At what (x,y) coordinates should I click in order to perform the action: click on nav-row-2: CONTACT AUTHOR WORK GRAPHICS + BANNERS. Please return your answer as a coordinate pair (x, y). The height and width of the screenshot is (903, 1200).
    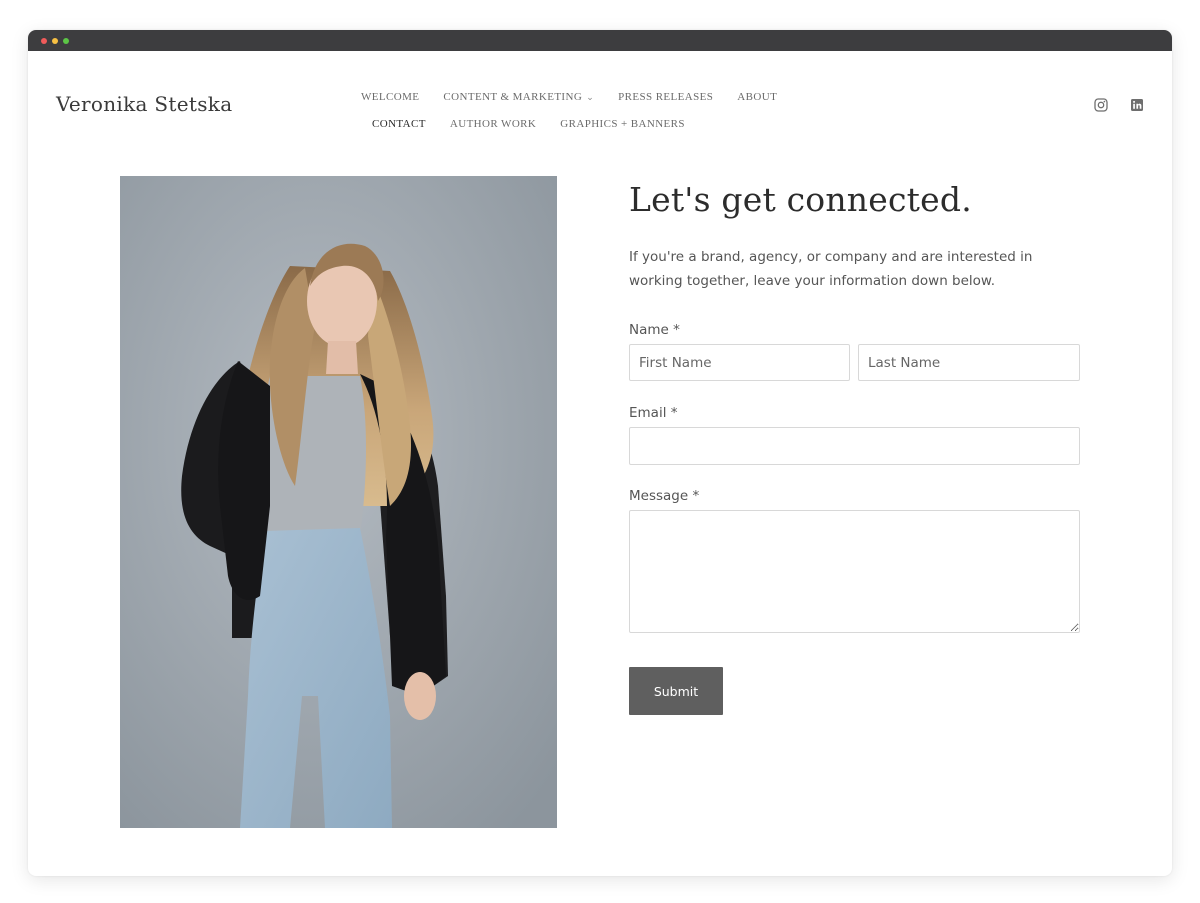
    Looking at the image, I should click on (540, 121).